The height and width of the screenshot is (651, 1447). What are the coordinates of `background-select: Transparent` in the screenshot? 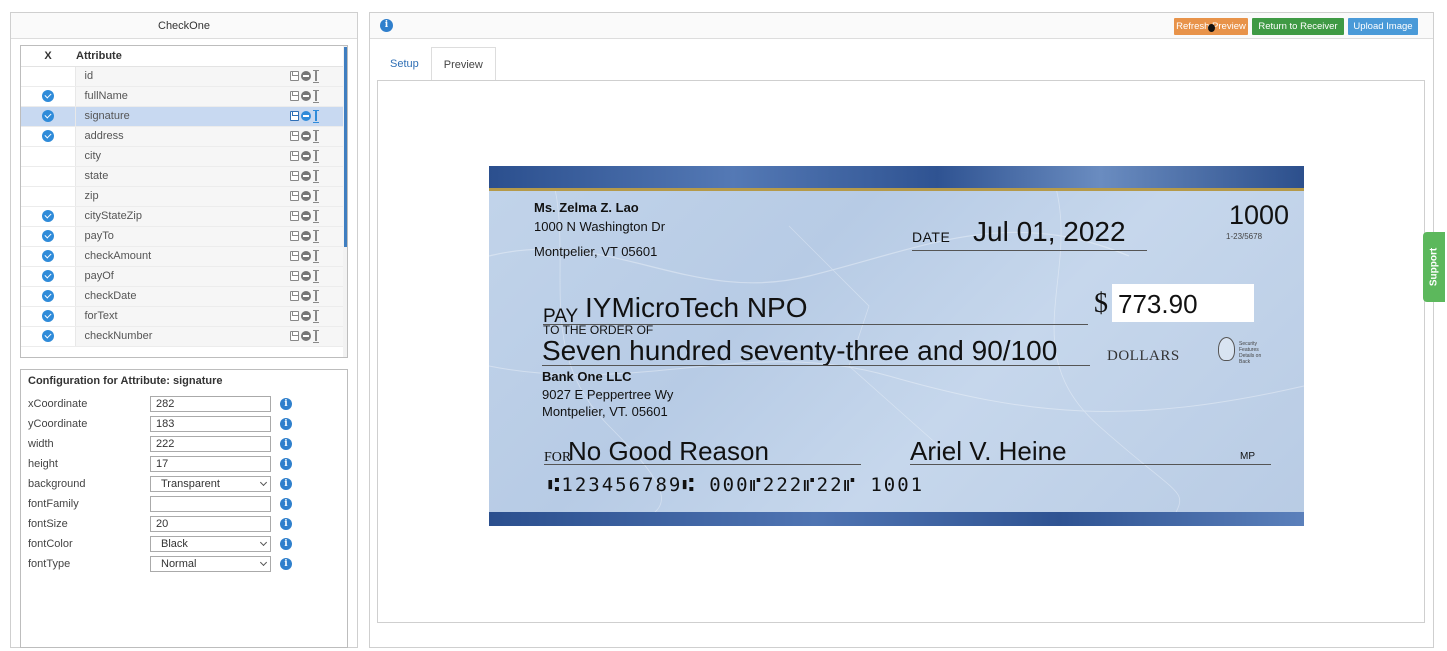 It's located at (210, 484).